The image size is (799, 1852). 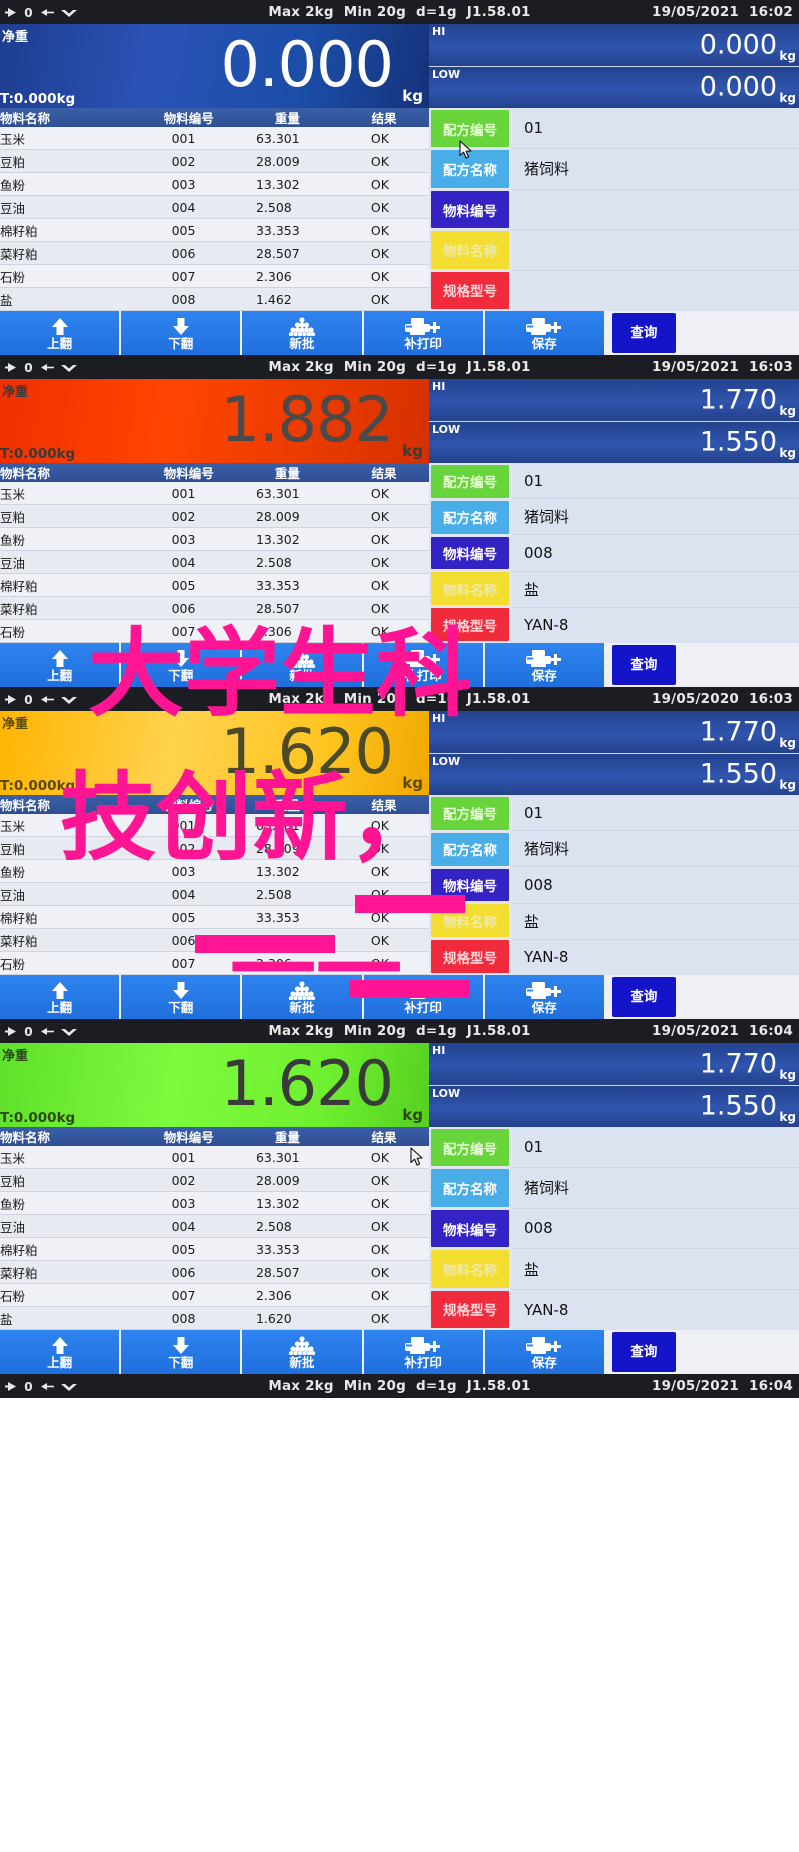 What do you see at coordinates (214, 299) in the screenshot?
I see `table-row: 盐 008 1.462 OK` at bounding box center [214, 299].